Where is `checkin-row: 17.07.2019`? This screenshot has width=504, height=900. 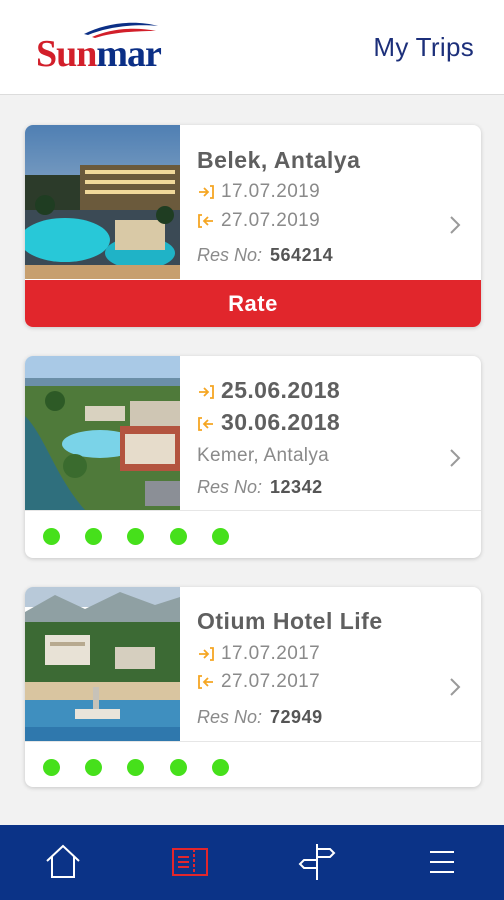 checkin-row: 17.07.2019 is located at coordinates (258, 192).